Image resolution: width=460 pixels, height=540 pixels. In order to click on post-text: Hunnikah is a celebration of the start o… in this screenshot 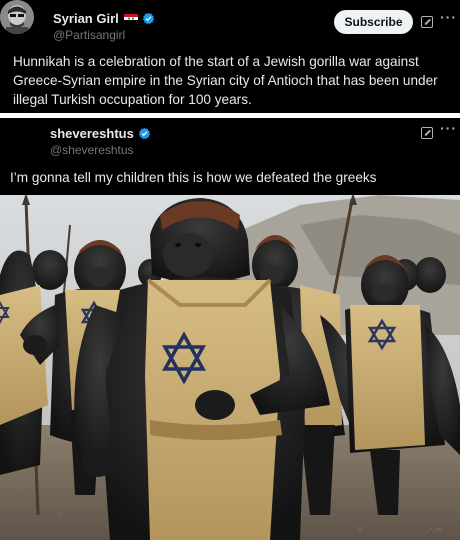, I will do `click(225, 80)`.